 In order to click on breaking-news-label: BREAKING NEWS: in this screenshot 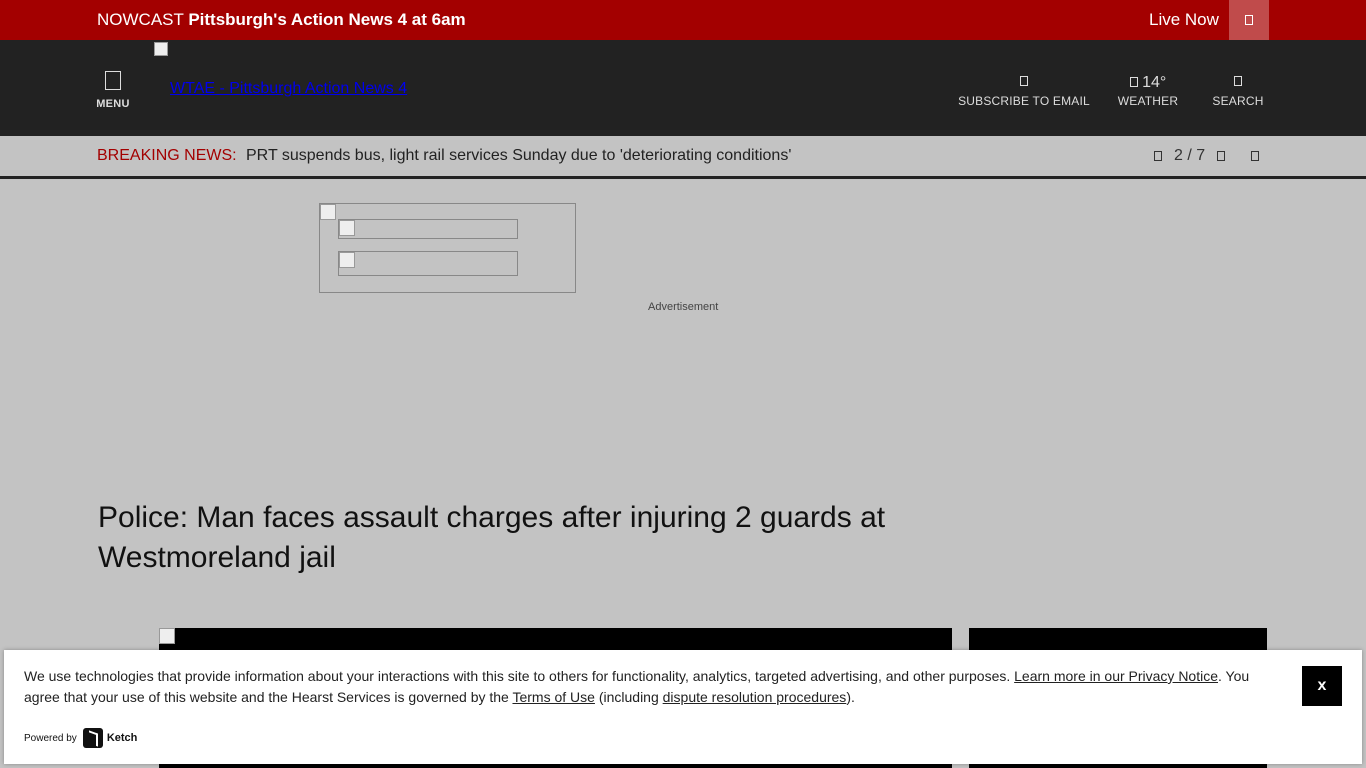, I will do `click(167, 155)`.